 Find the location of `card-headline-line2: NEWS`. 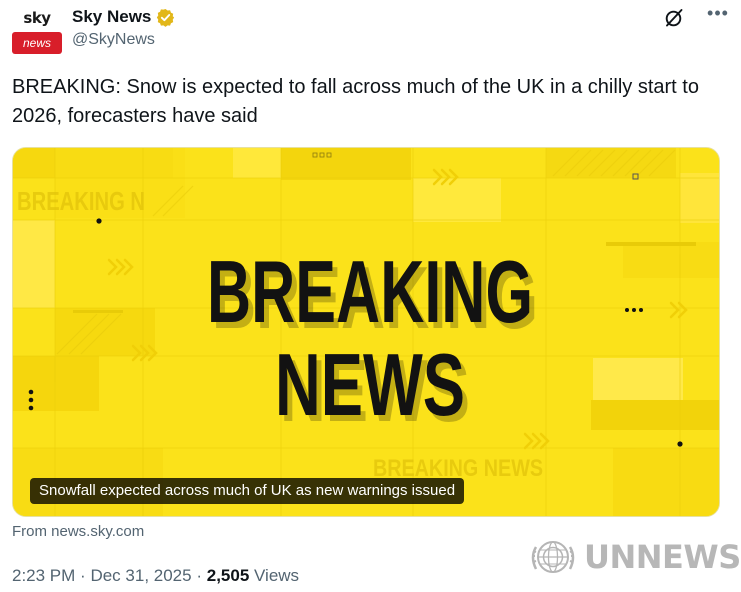

card-headline-line2: NEWS is located at coordinates (370, 384).